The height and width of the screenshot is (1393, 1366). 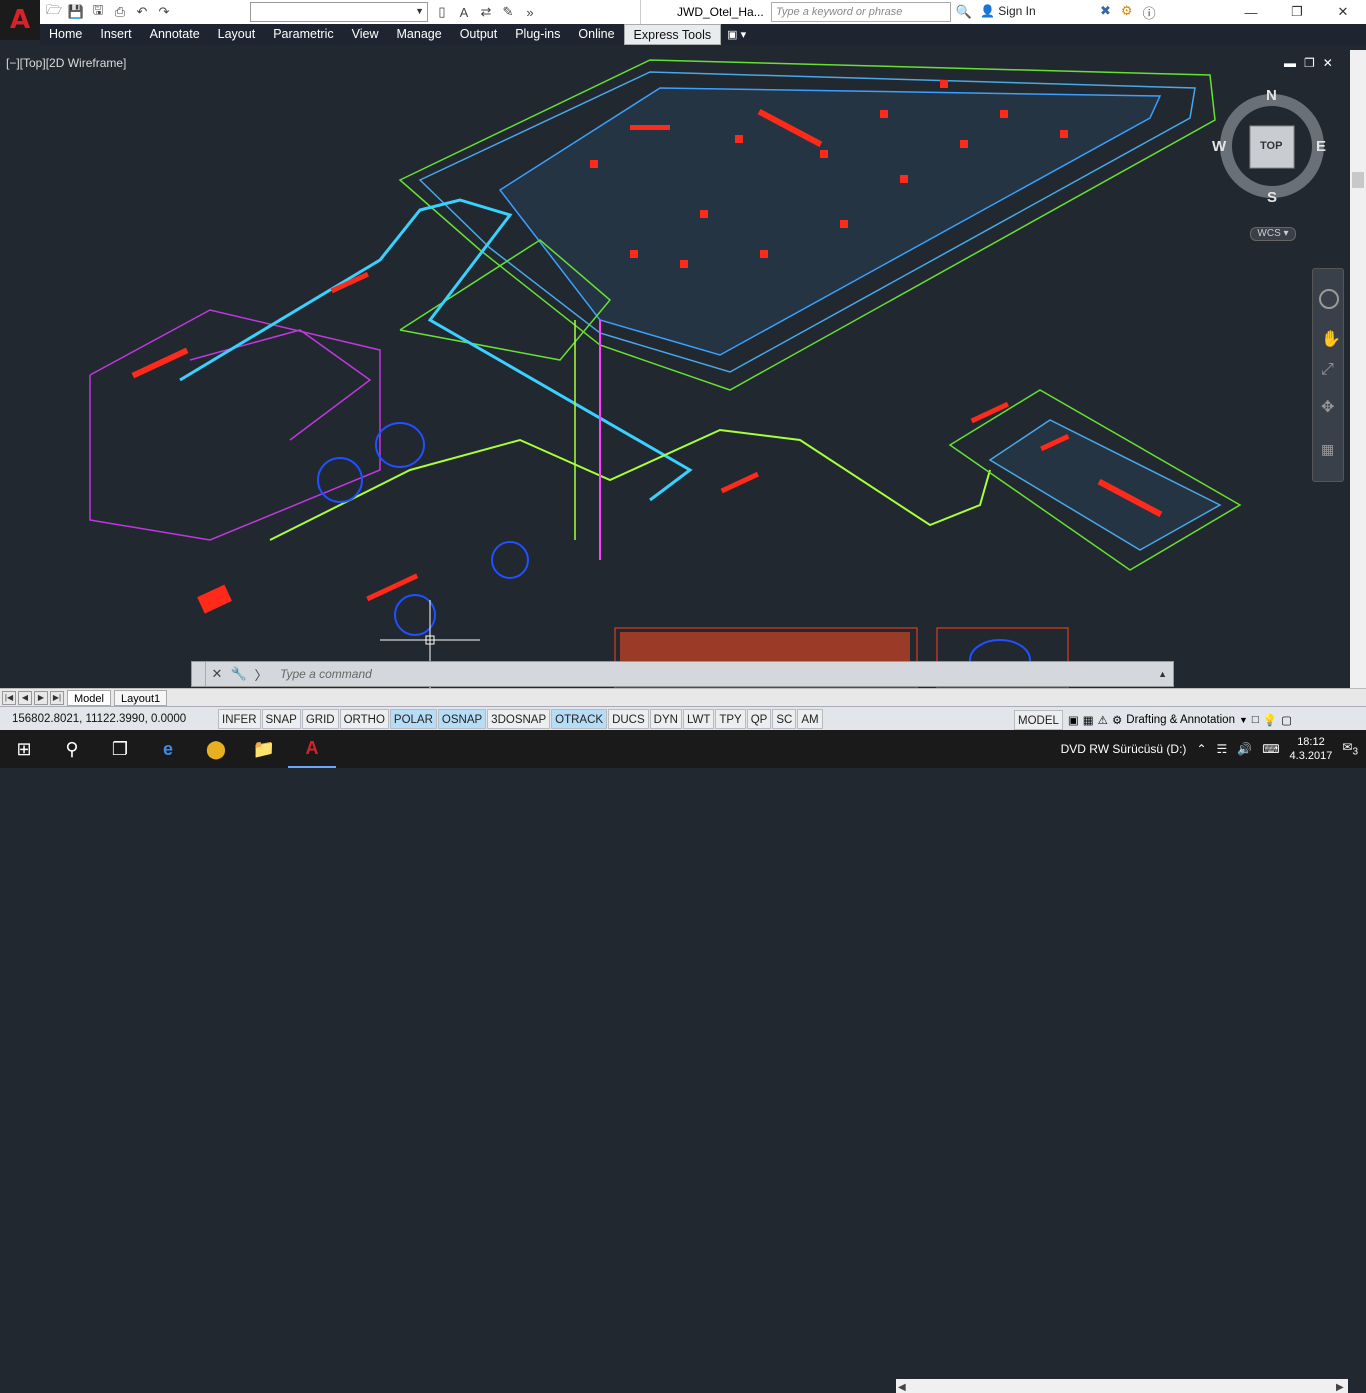 I want to click on more-icon: », so click(x=530, y=12).